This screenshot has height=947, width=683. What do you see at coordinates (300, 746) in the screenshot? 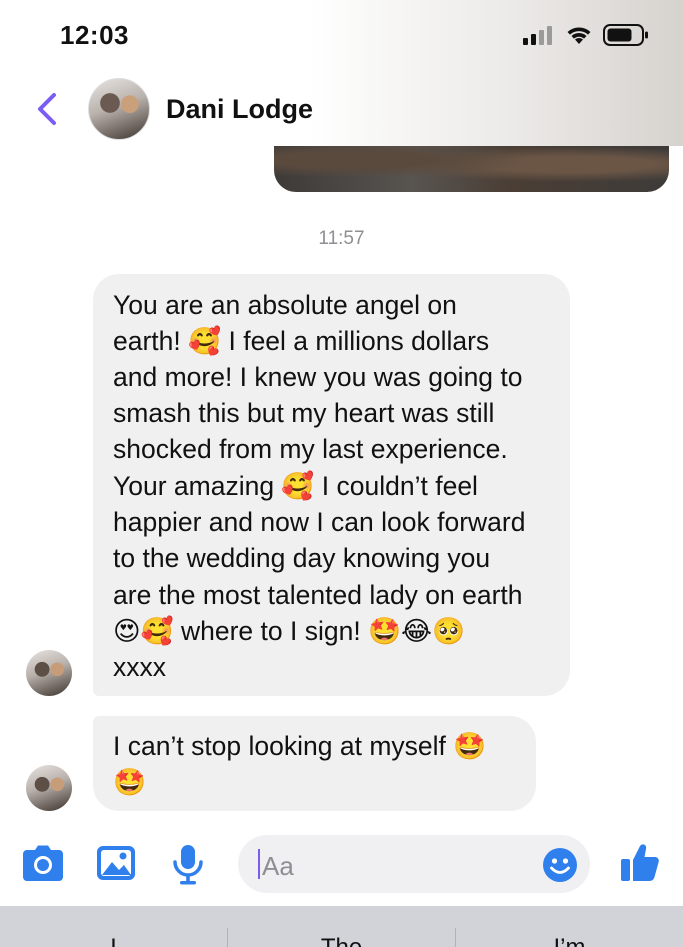
I see `message-line: I can’t stop looking at myself 🤩` at bounding box center [300, 746].